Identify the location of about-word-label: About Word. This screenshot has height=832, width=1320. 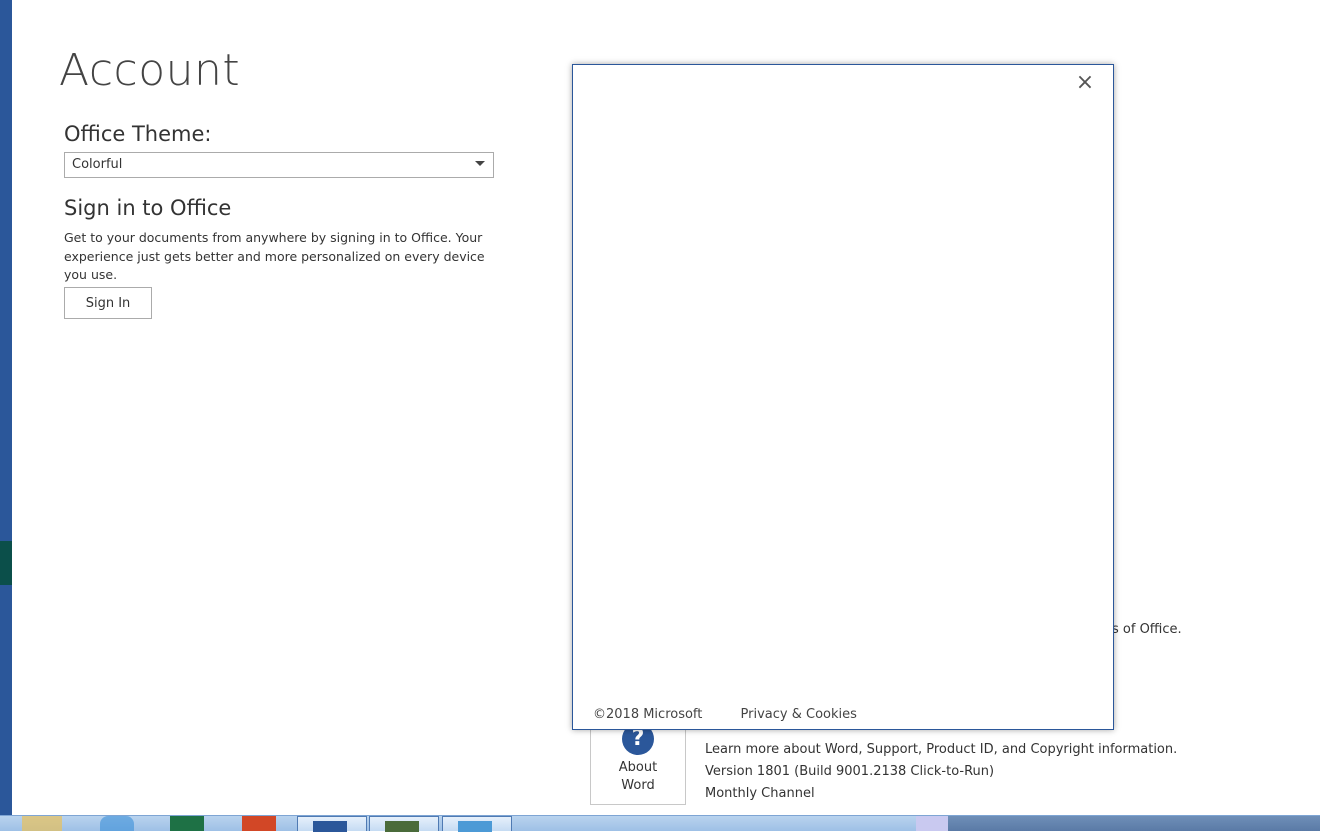
(638, 777).